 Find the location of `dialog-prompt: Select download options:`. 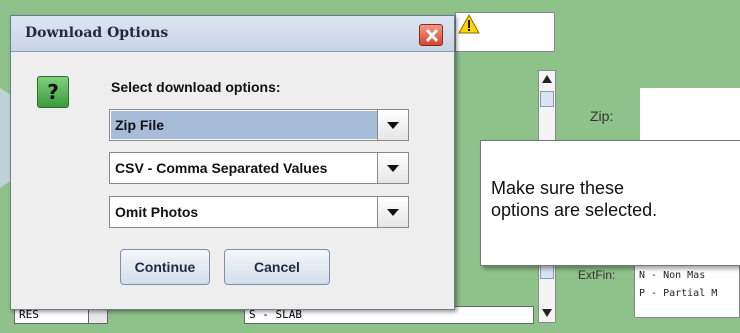

dialog-prompt: Select download options: is located at coordinates (196, 87).